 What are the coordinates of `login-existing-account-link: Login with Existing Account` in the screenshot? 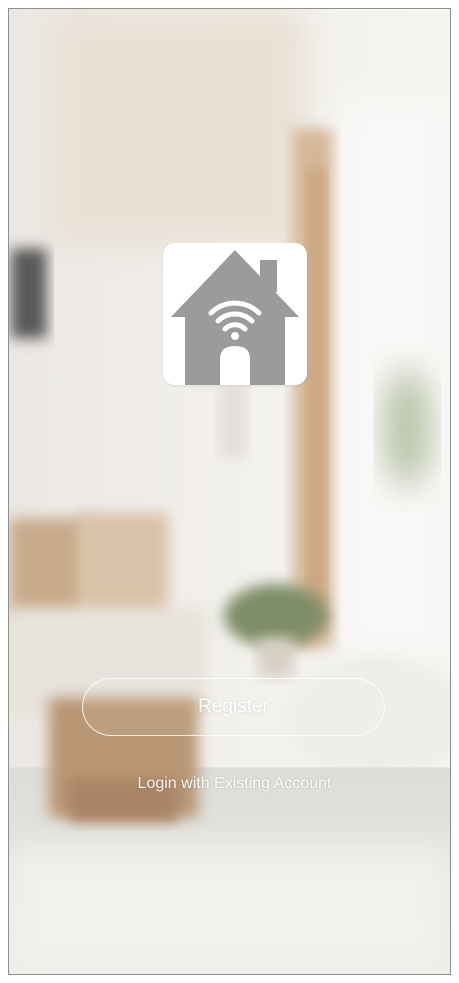 It's located at (234, 784).